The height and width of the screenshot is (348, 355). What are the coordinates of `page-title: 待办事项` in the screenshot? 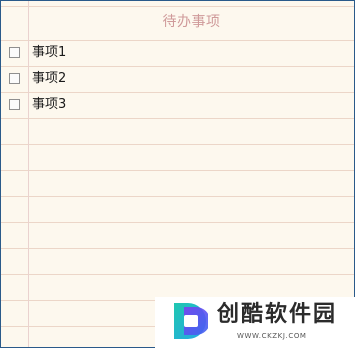 It's located at (191, 22).